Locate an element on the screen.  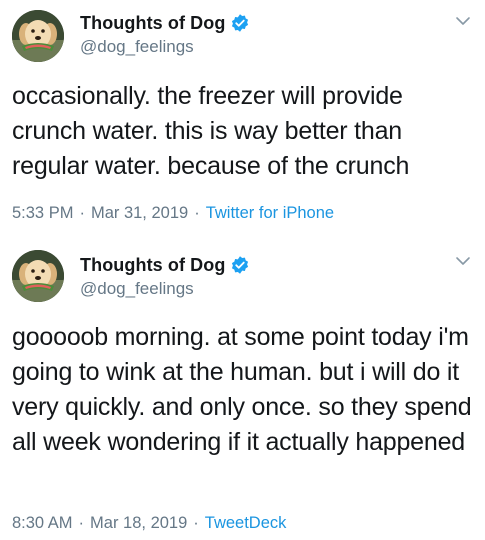
tweet-time: 5:33 PM is located at coordinates (42, 213).